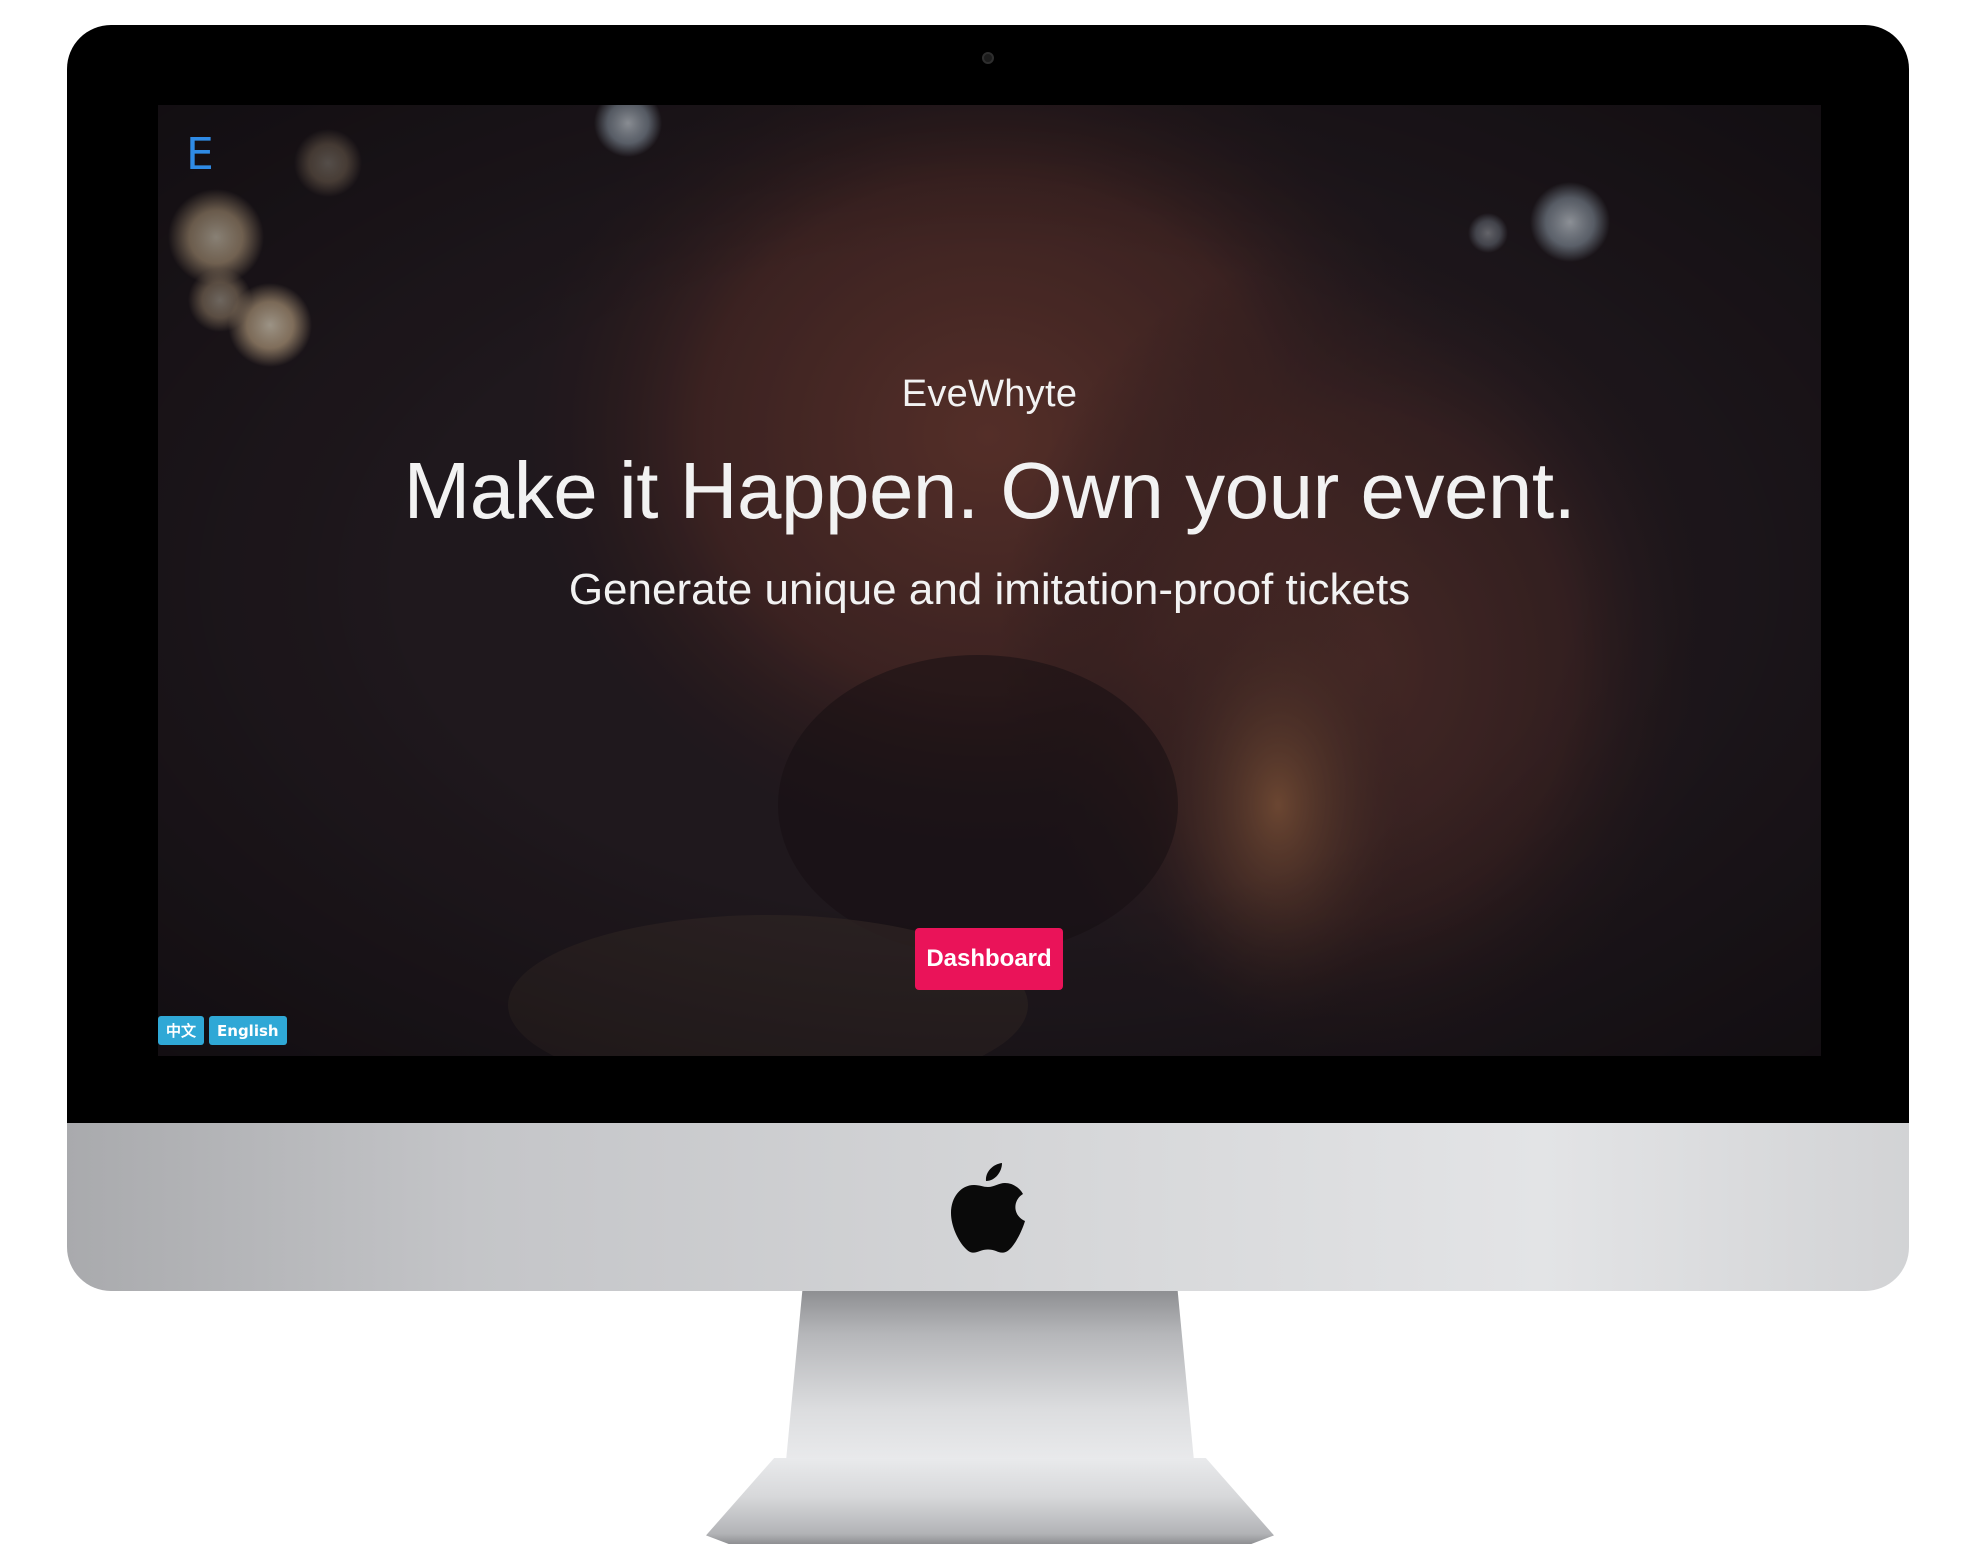 The width and height of the screenshot is (1971, 1561). What do you see at coordinates (990, 1501) in the screenshot?
I see `monitor-stand-foot` at bounding box center [990, 1501].